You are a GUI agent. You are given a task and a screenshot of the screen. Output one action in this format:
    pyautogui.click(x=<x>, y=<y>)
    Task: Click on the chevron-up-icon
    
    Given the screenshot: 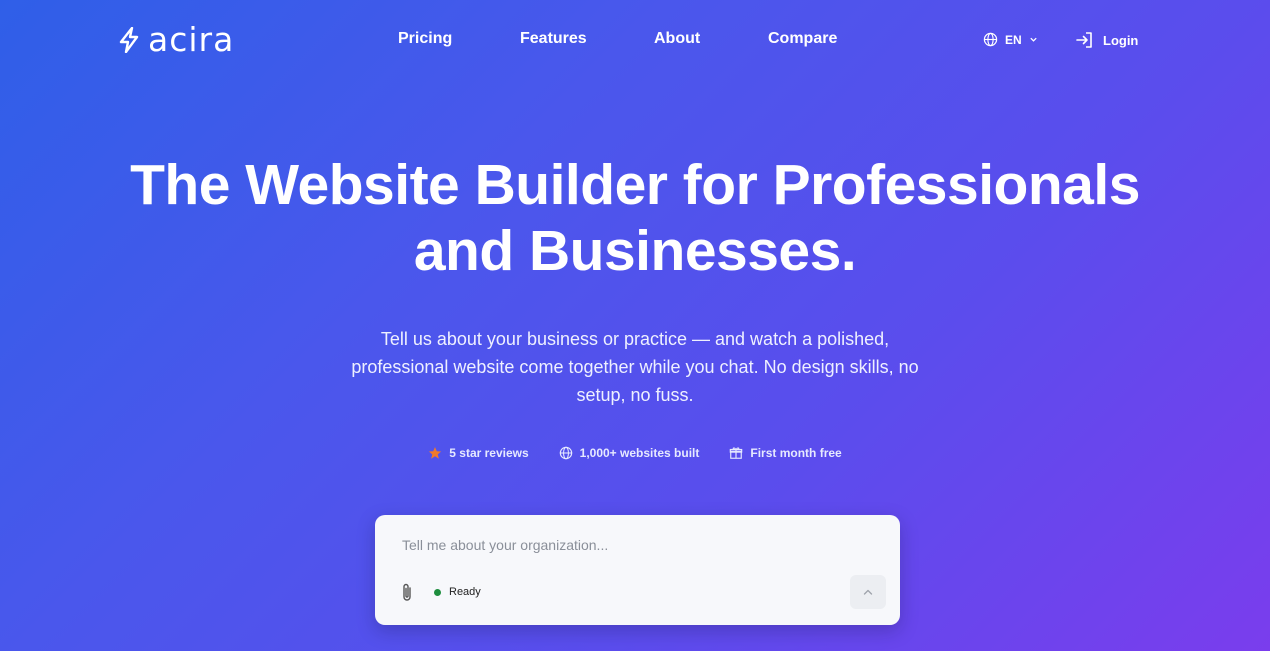 What is the action you would take?
    pyautogui.click(x=868, y=592)
    